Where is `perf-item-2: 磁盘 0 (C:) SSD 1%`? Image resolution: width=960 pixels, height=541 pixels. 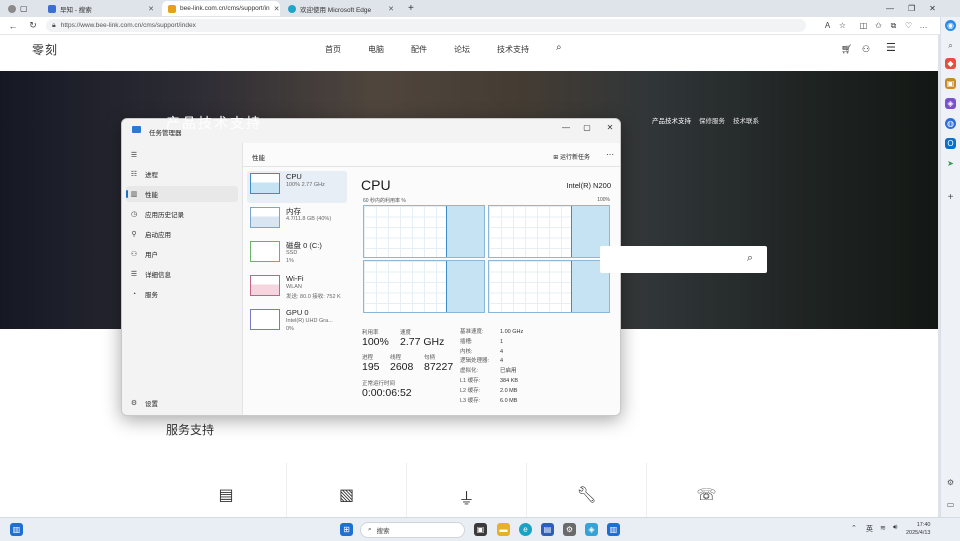 perf-item-2: 磁盘 0 (C:) SSD 1% is located at coordinates (297, 255).